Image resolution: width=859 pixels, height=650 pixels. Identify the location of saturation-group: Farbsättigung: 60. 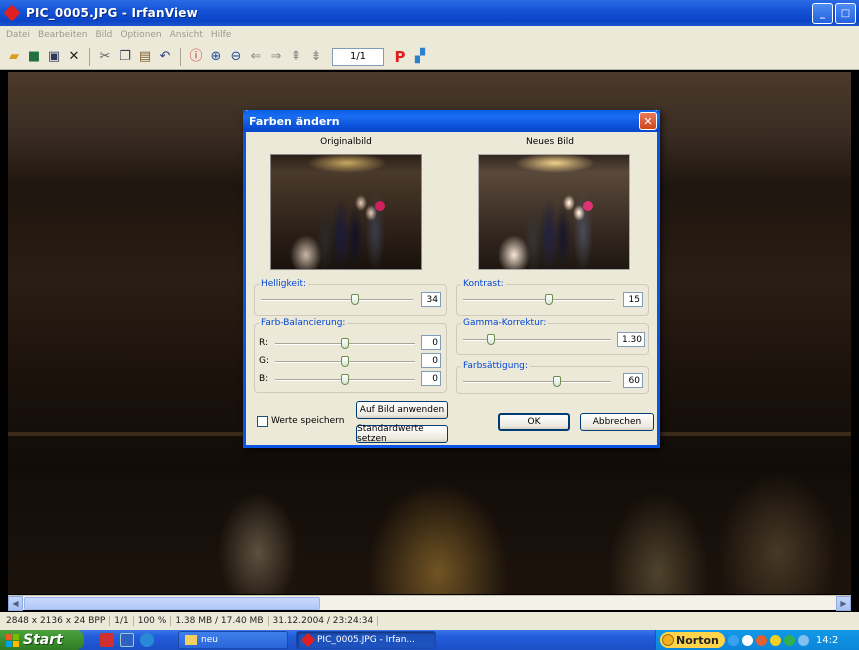
(552, 377).